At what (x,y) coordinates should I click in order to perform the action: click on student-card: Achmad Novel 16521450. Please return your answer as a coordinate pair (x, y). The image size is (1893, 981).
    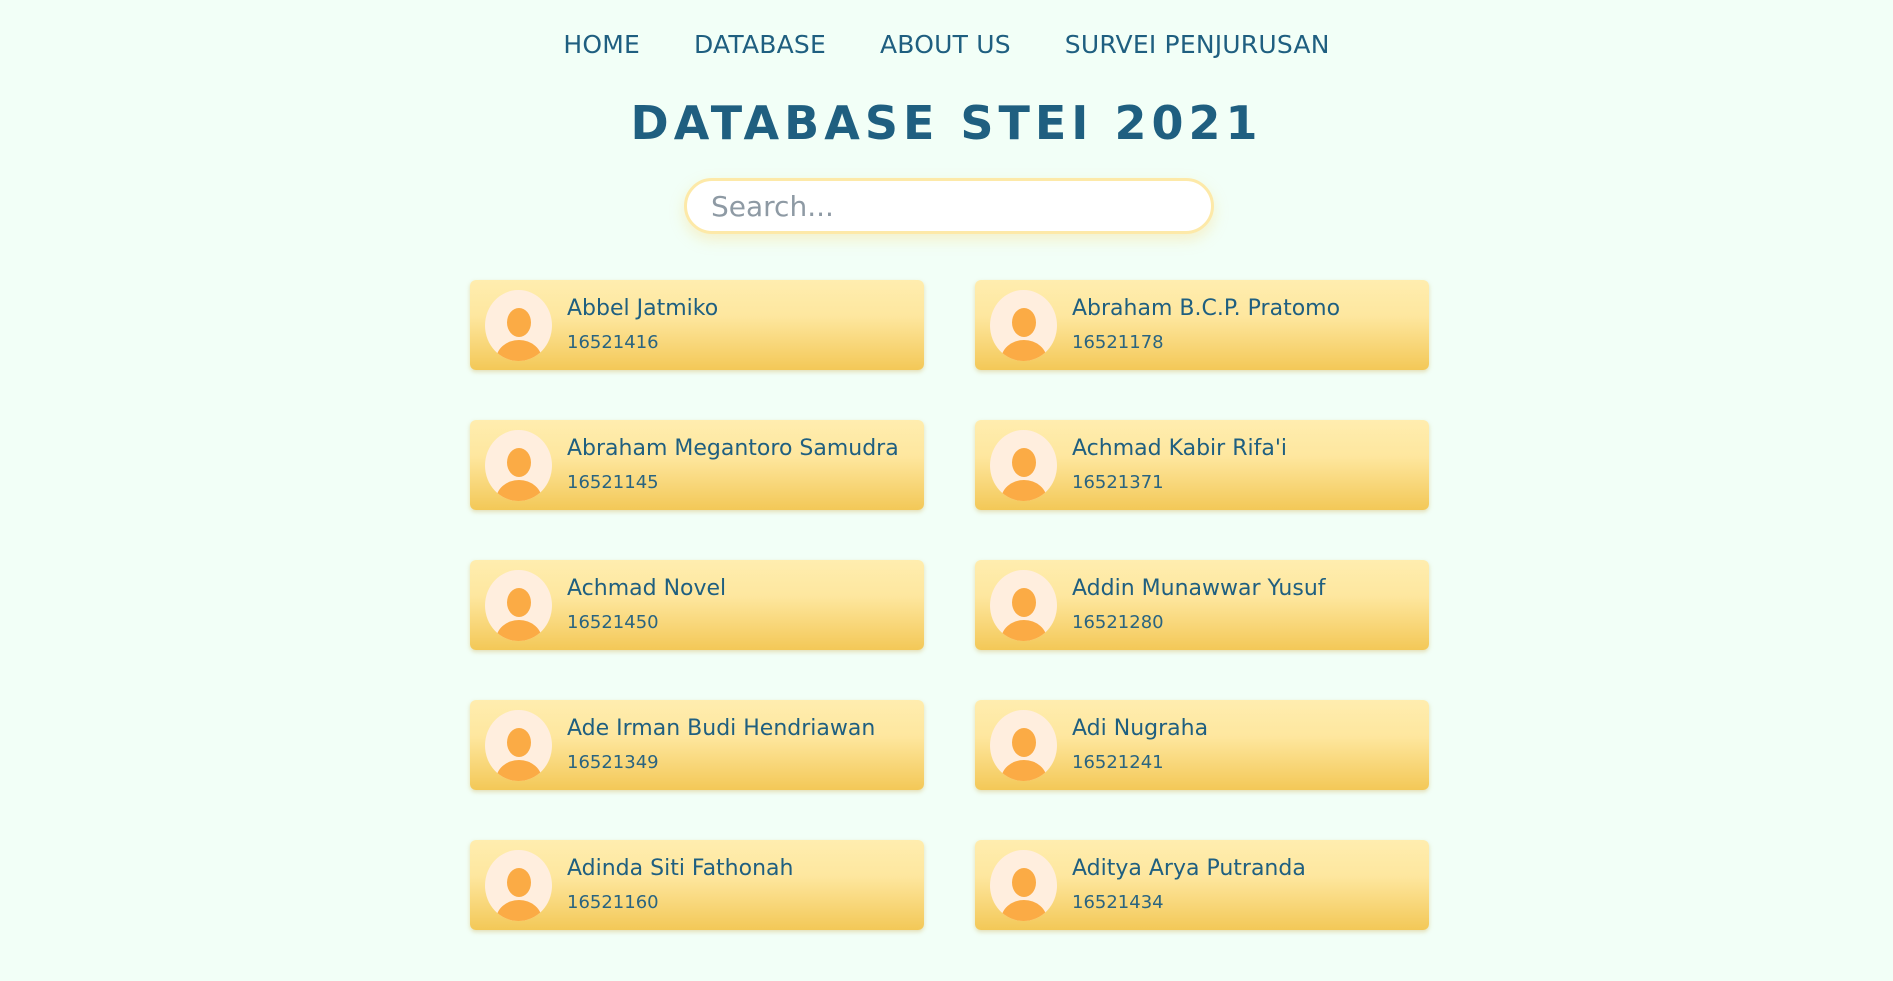
    Looking at the image, I should click on (697, 605).